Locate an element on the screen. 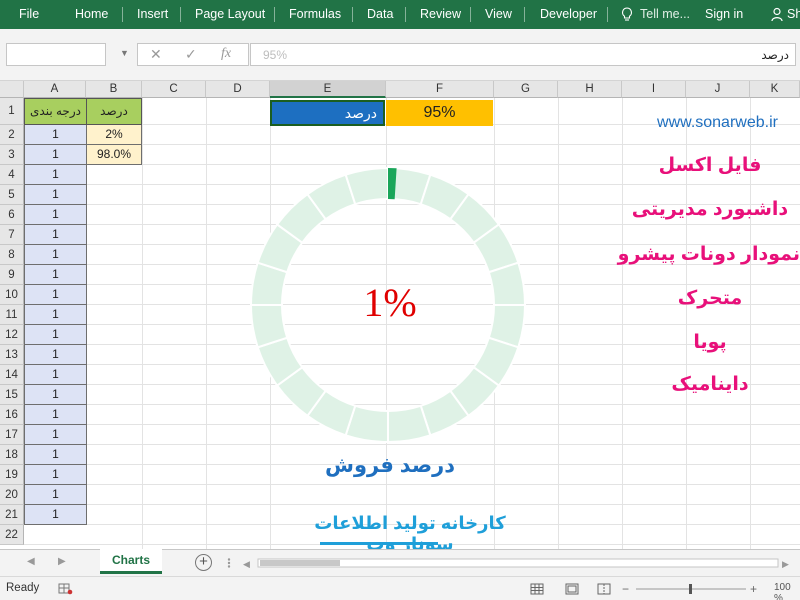 This screenshot has width=800, height=600. column-header-c: C is located at coordinates (174, 89).